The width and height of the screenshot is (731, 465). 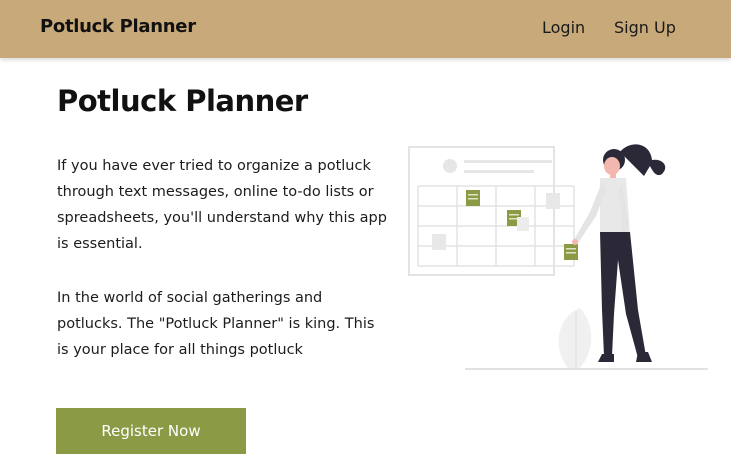 I want to click on plant-decoration, so click(x=575, y=338).